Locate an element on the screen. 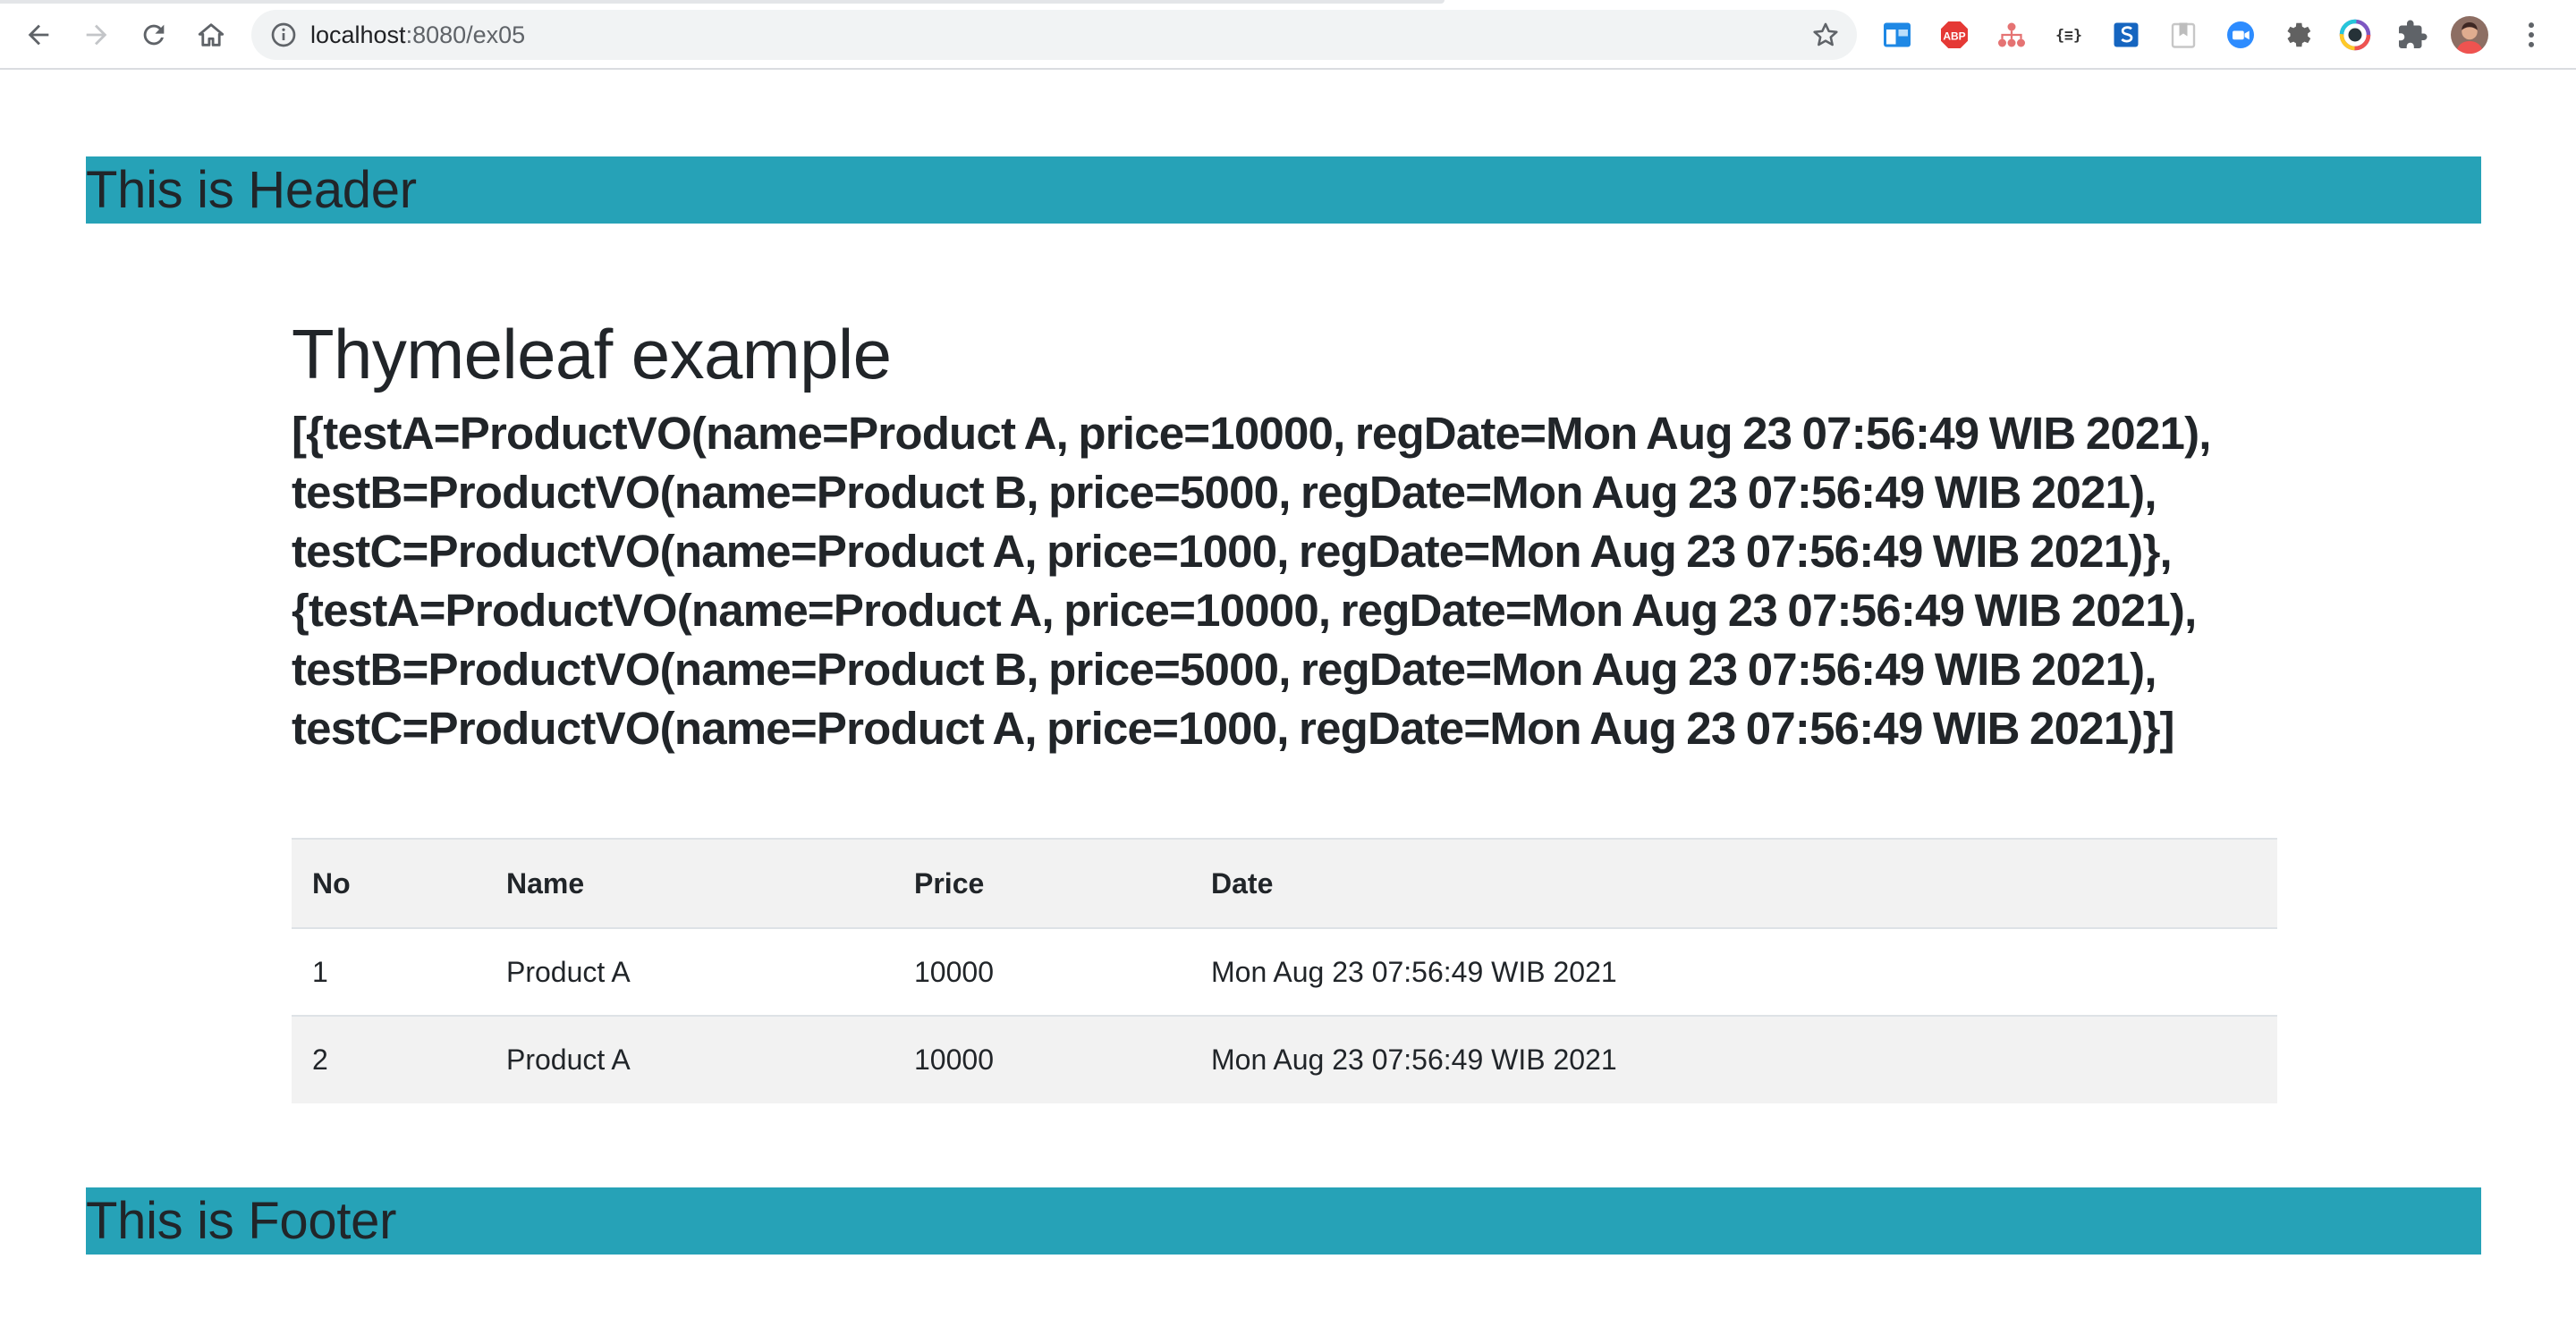 The height and width of the screenshot is (1318, 2576). back-icon is located at coordinates (38, 35).